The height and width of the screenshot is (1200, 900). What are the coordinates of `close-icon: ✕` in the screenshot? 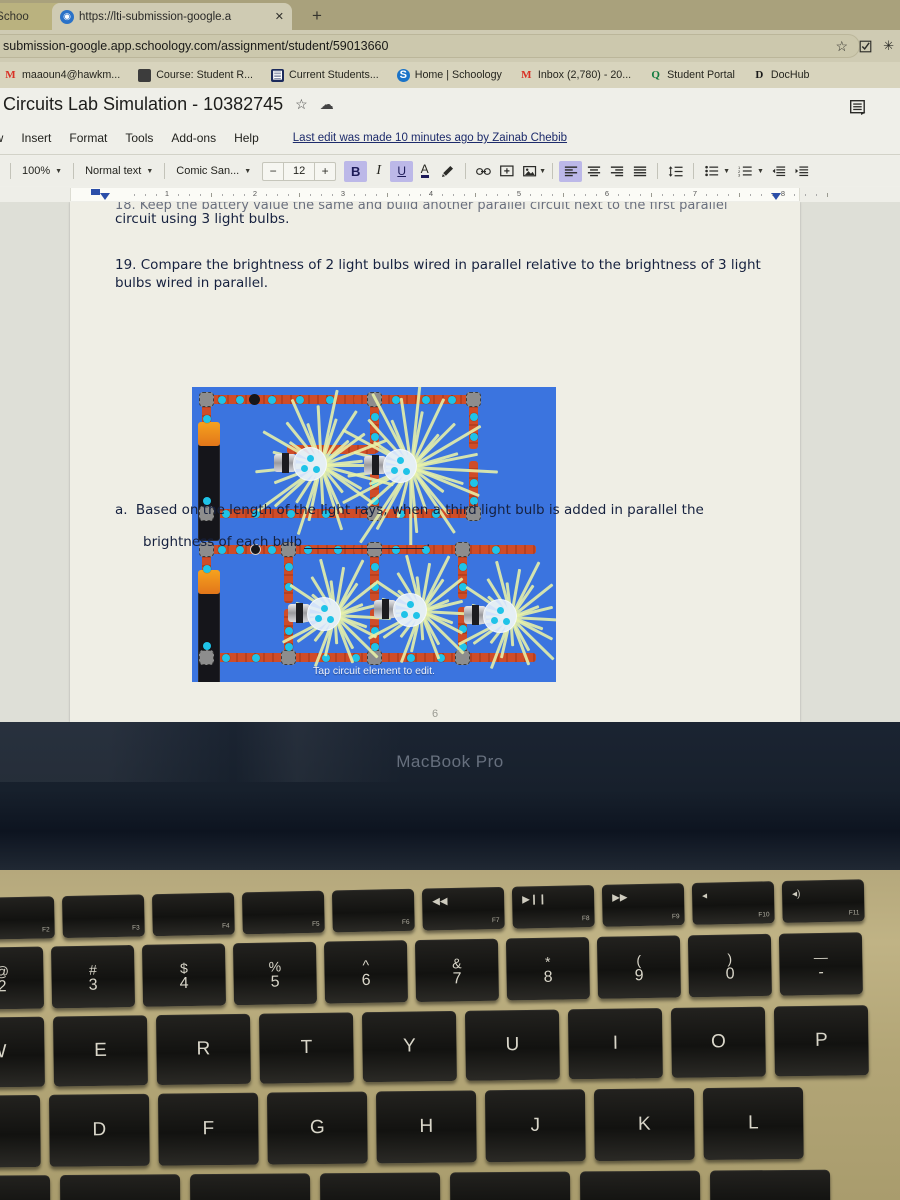 It's located at (279, 16).